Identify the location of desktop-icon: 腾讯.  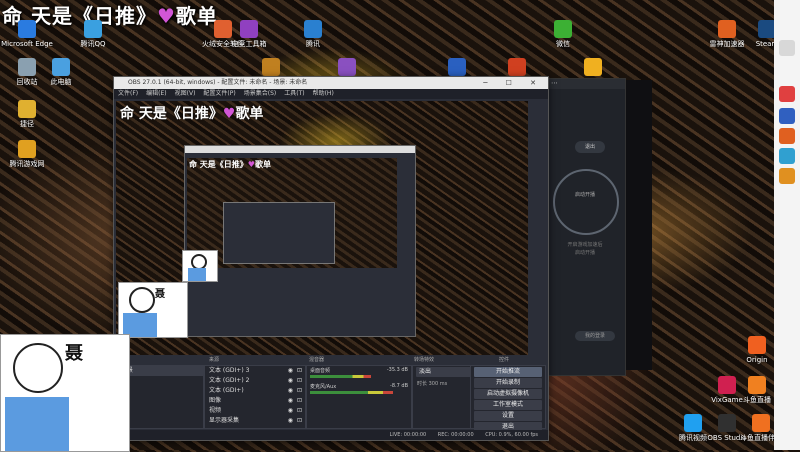
(313, 34).